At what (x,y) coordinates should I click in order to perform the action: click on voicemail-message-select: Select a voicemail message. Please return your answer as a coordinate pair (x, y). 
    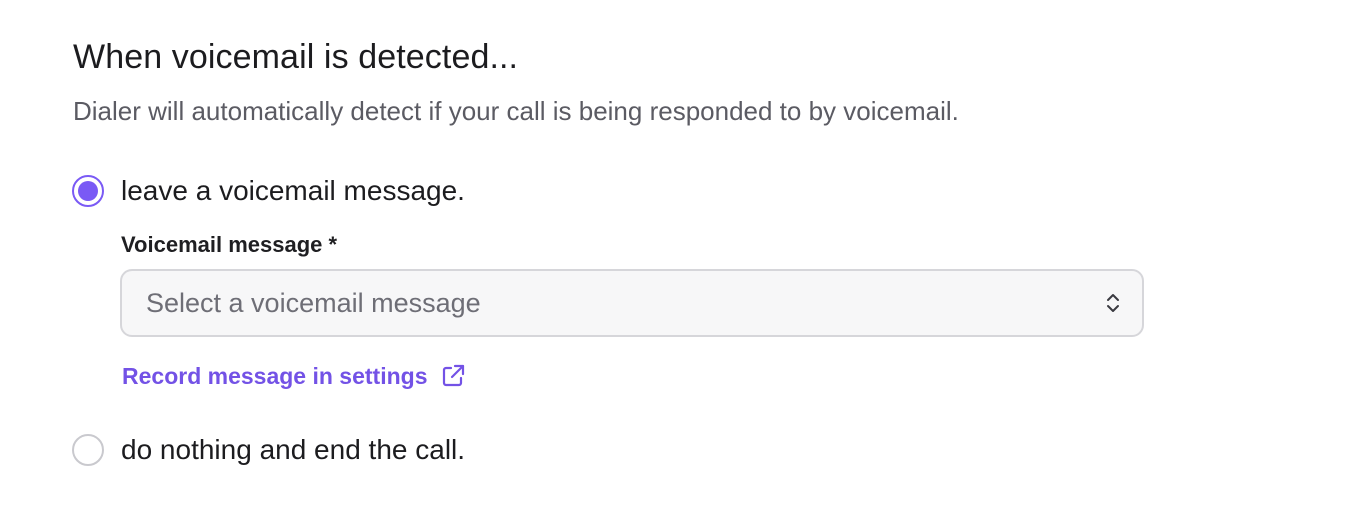
    Looking at the image, I should click on (632, 303).